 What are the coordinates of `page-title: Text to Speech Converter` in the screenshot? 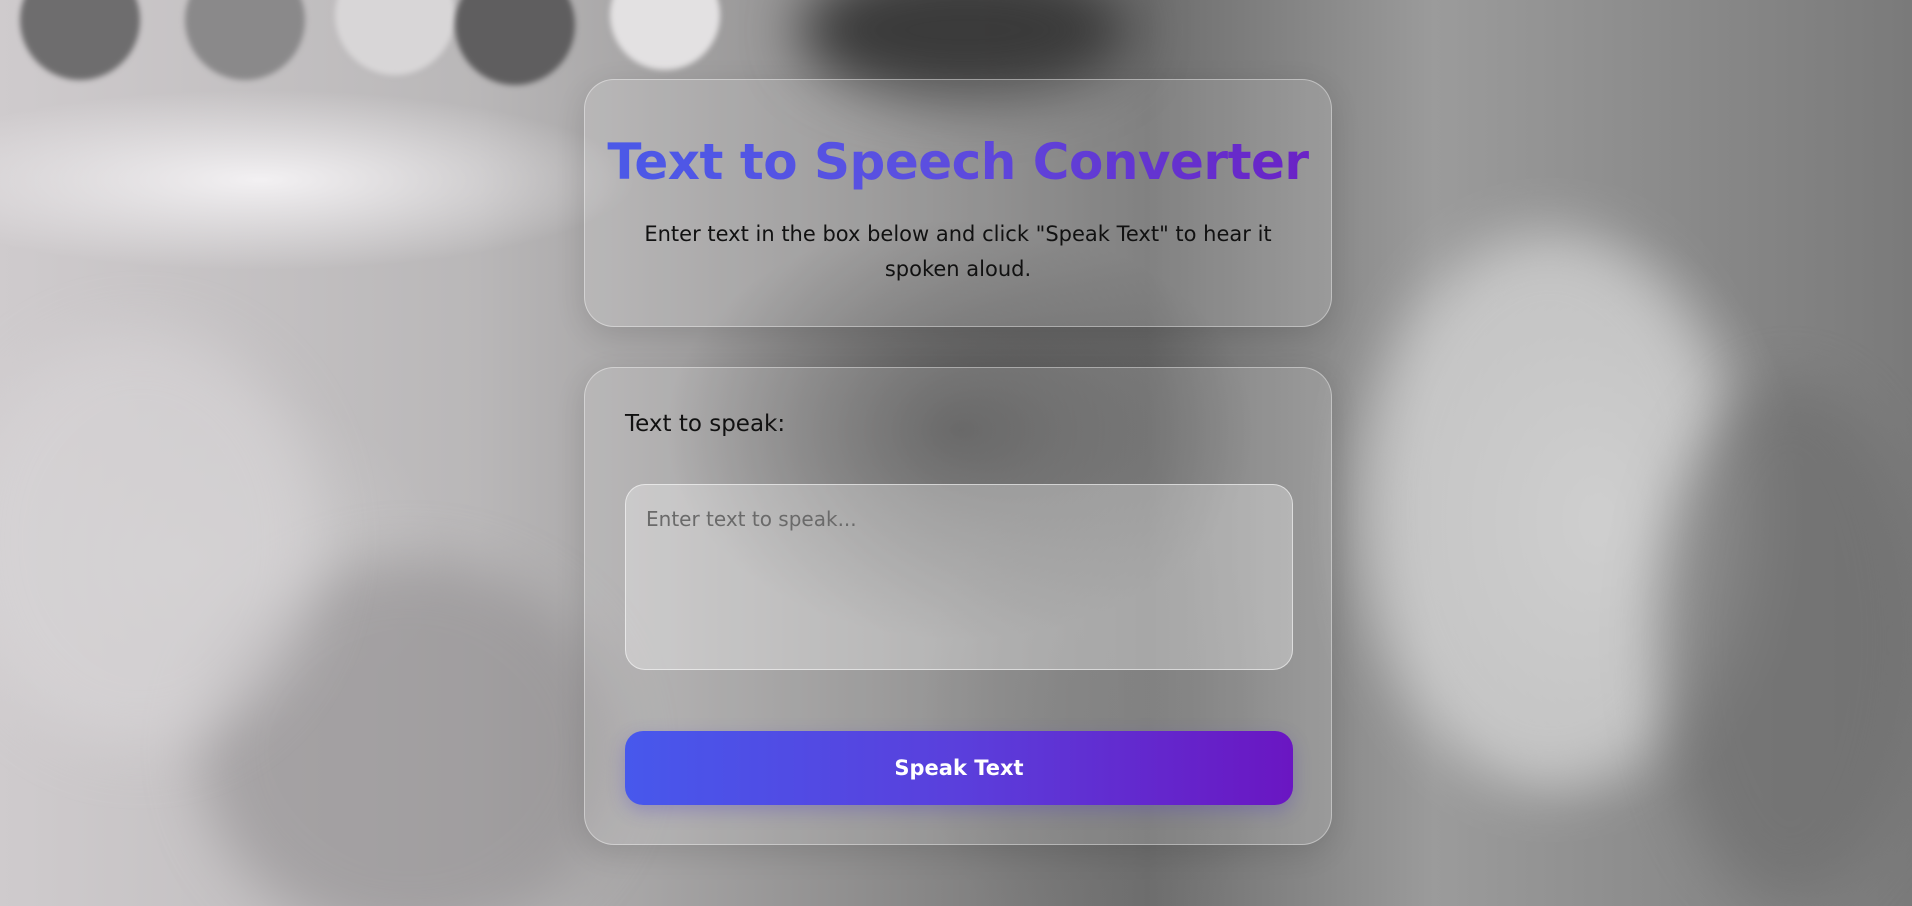 It's located at (958, 162).